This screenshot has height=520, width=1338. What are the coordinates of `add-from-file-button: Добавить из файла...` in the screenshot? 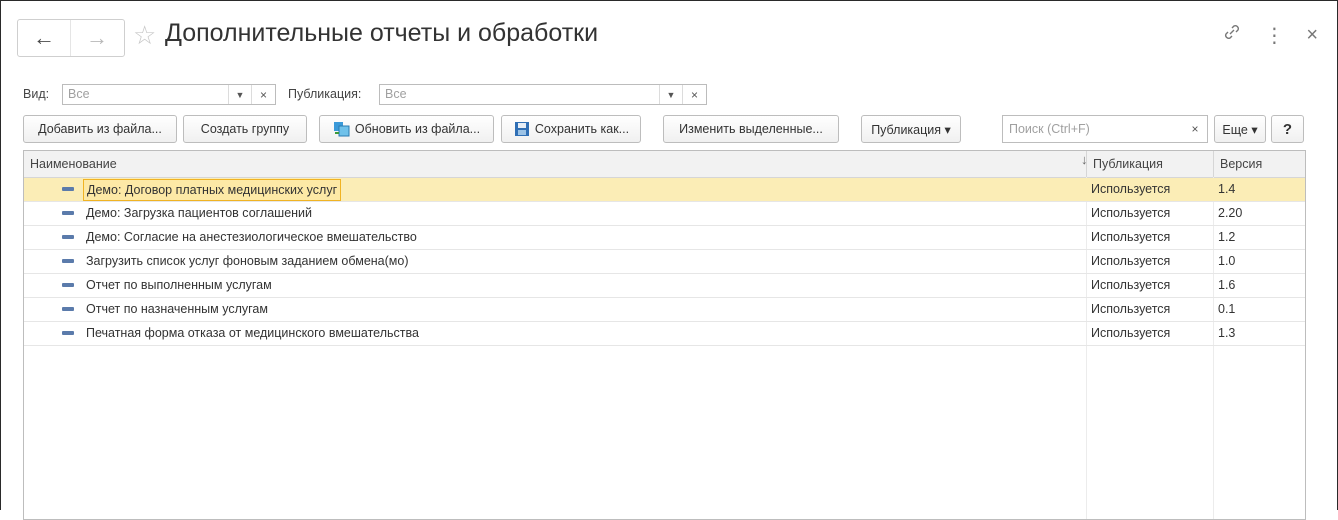 It's located at (100, 129).